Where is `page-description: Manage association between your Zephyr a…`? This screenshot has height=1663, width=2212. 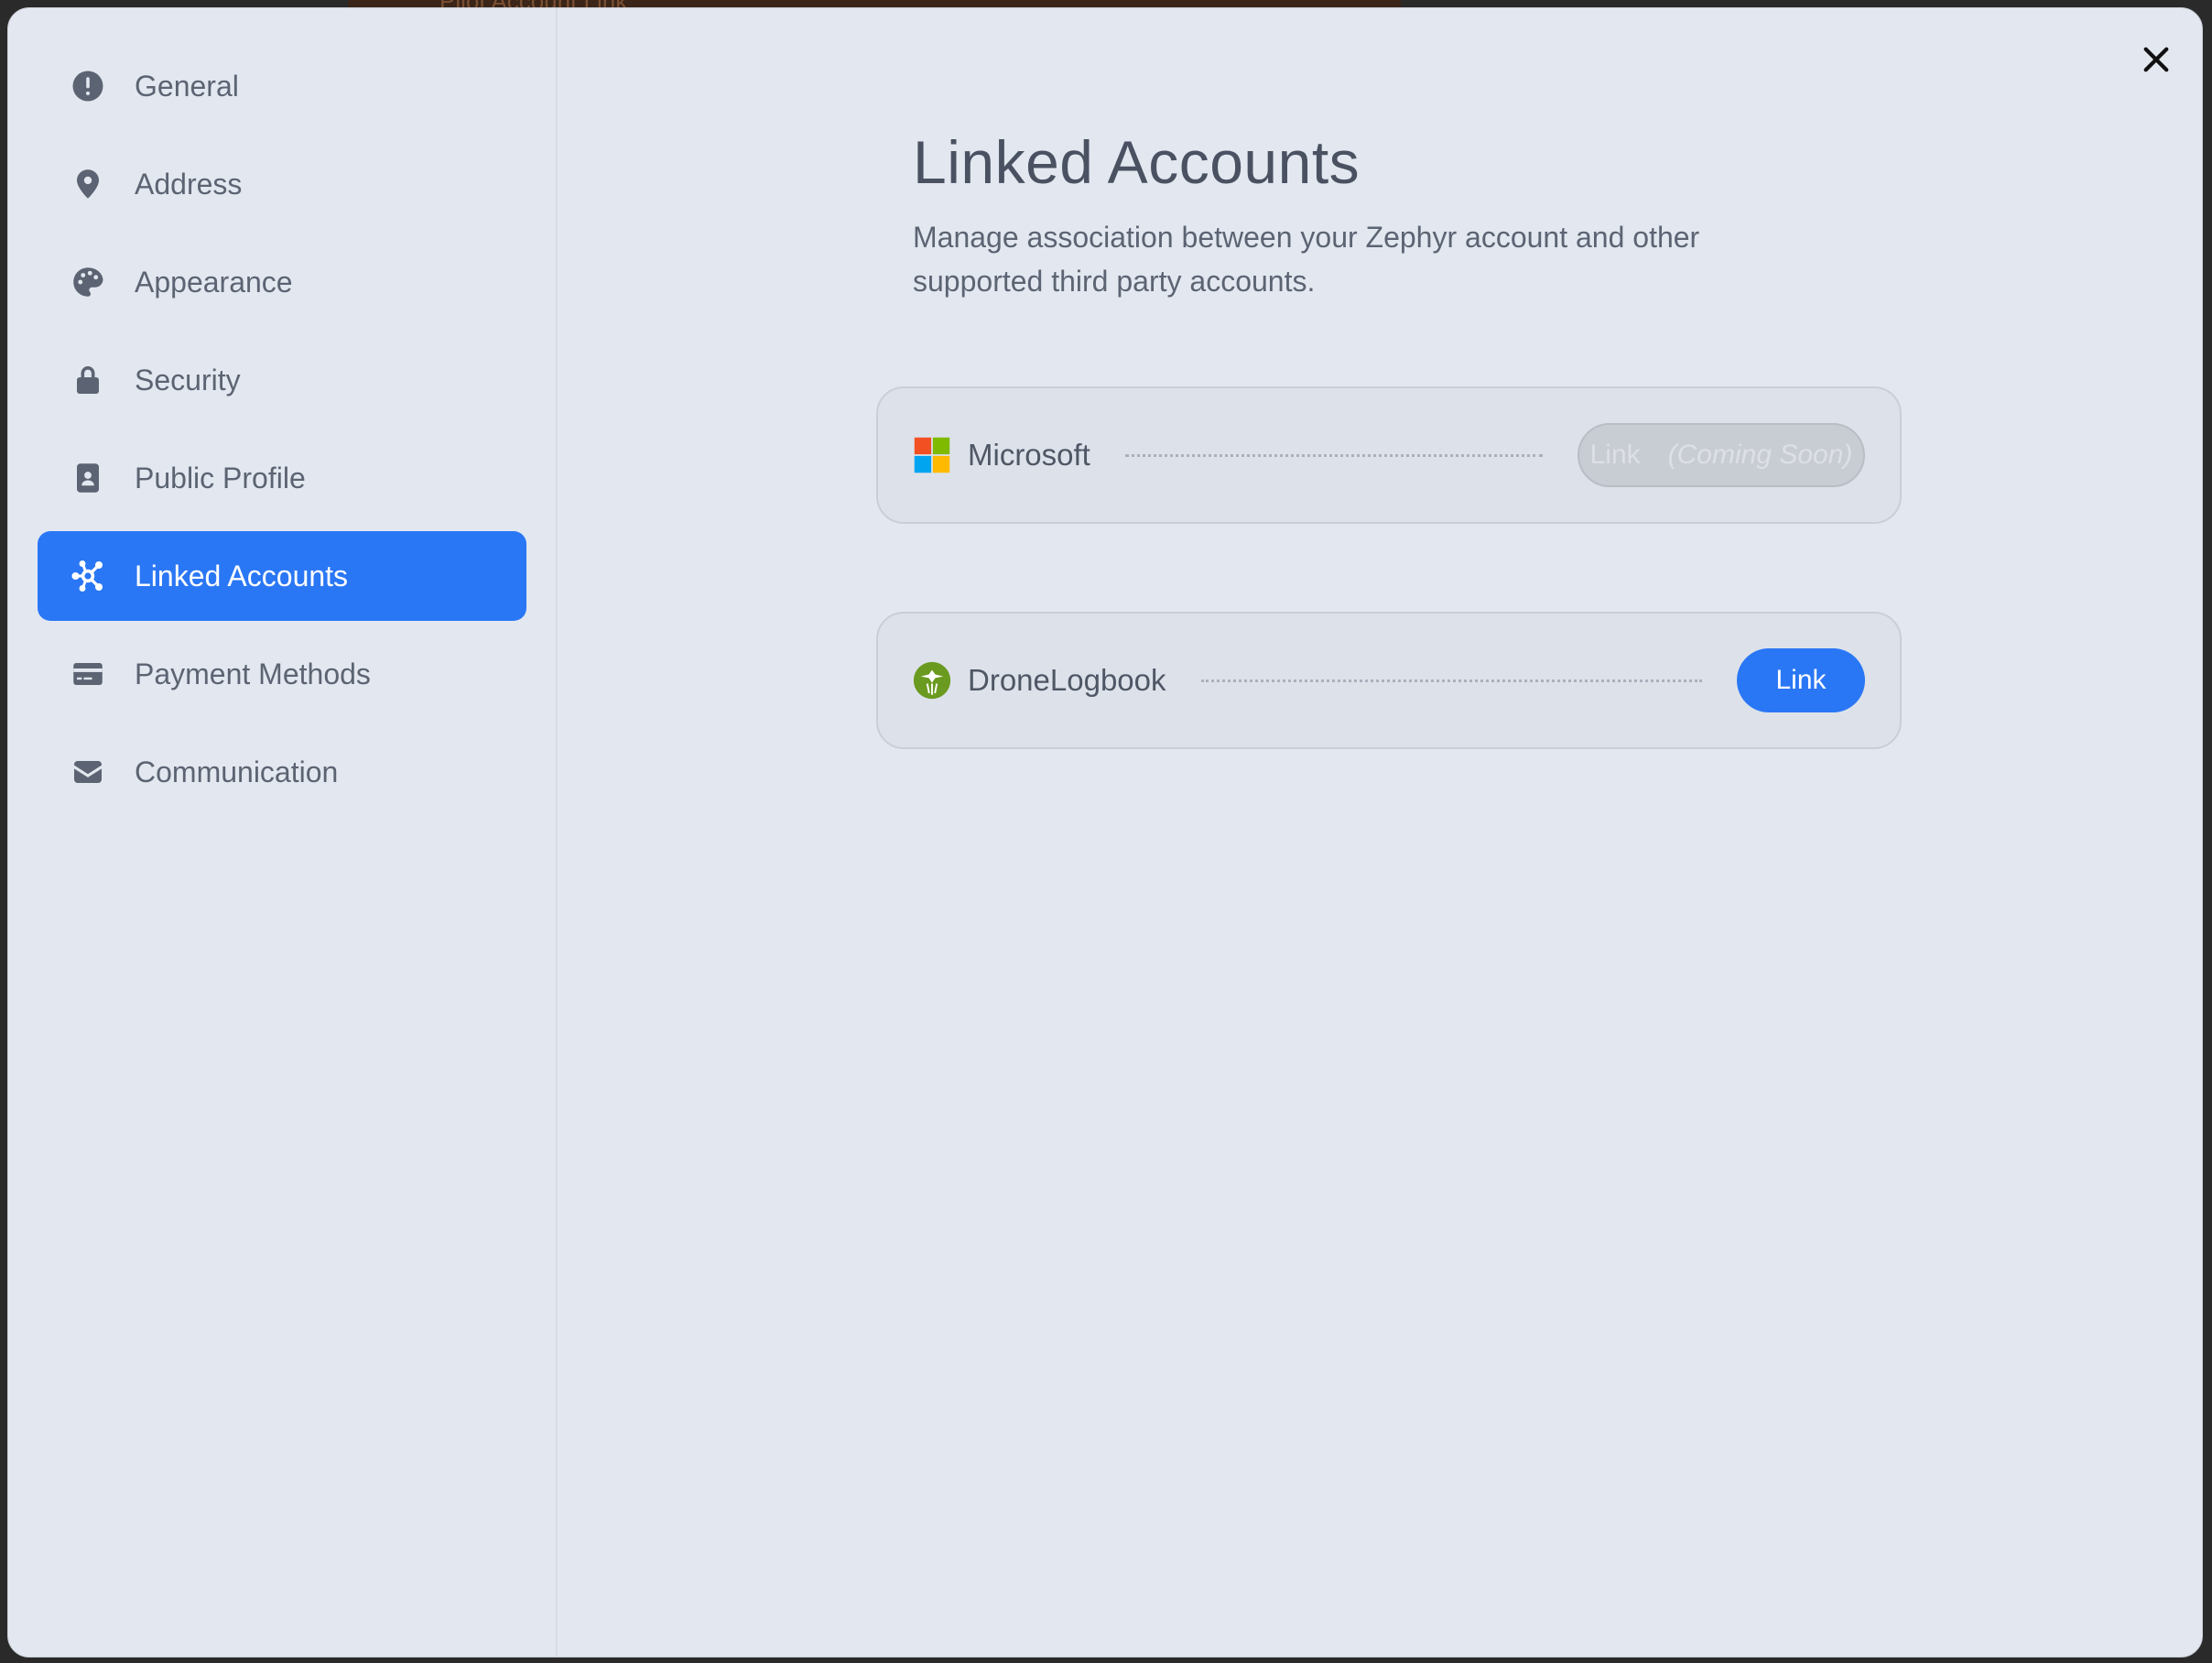 page-description: Manage association between your Zephyr a… is located at coordinates (1307, 260).